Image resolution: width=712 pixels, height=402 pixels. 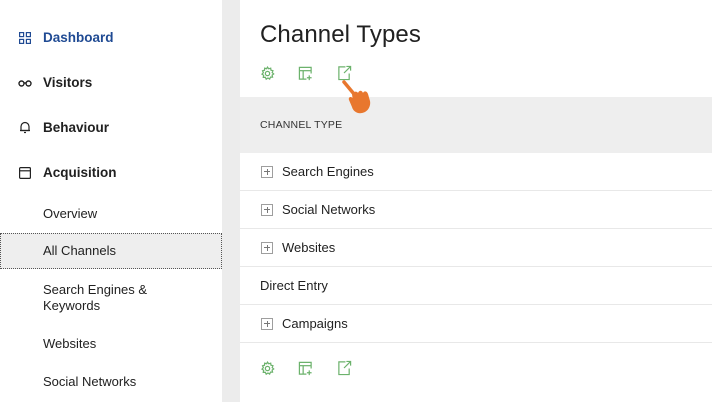 I want to click on window-icon, so click(x=25, y=173).